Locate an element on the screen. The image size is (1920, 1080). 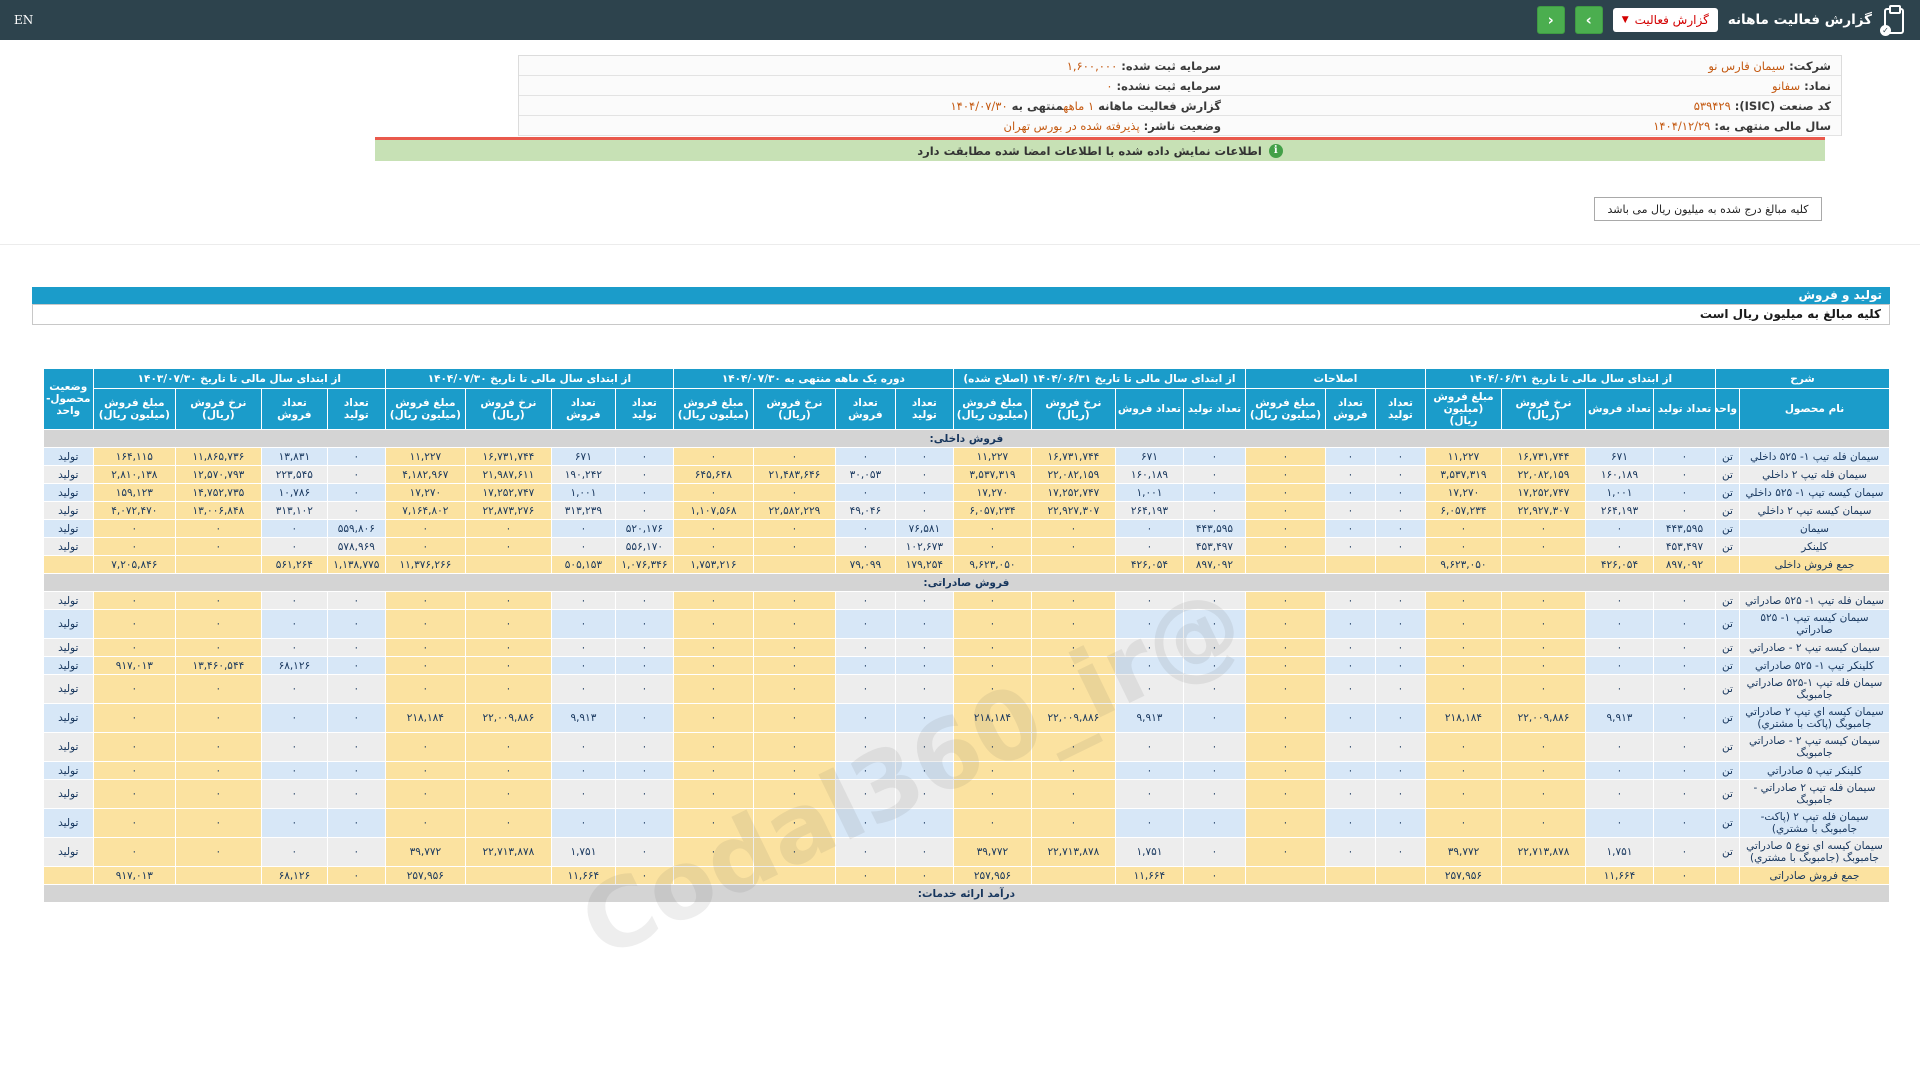
info-icon: i is located at coordinates (1275, 150).